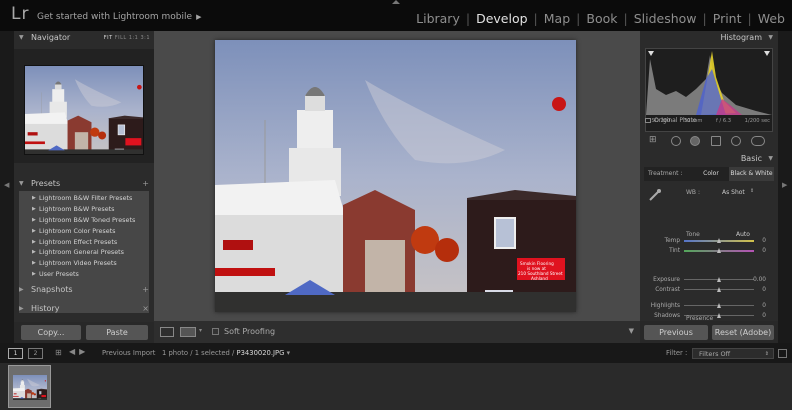  I want to click on aperture-value: f / 6.3, so click(723, 121).